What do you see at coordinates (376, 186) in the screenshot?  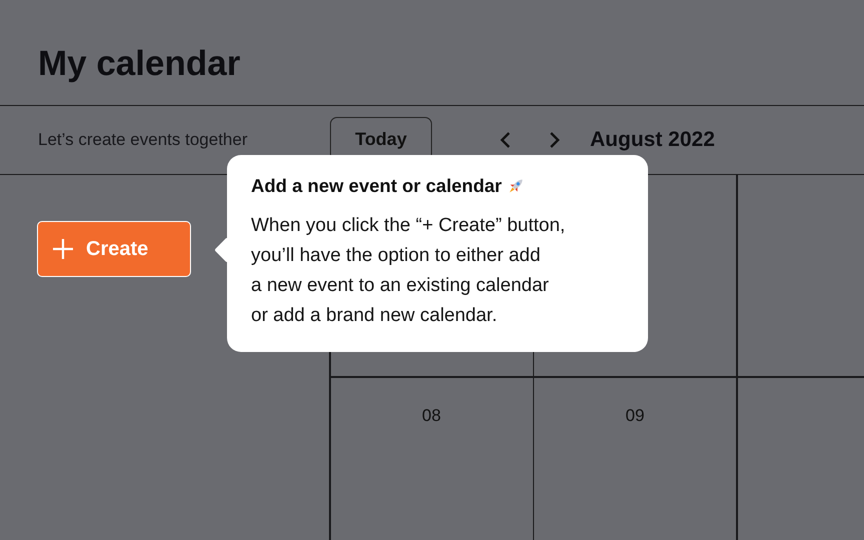 I see `tooltip-title: Add a new event or calendar` at bounding box center [376, 186].